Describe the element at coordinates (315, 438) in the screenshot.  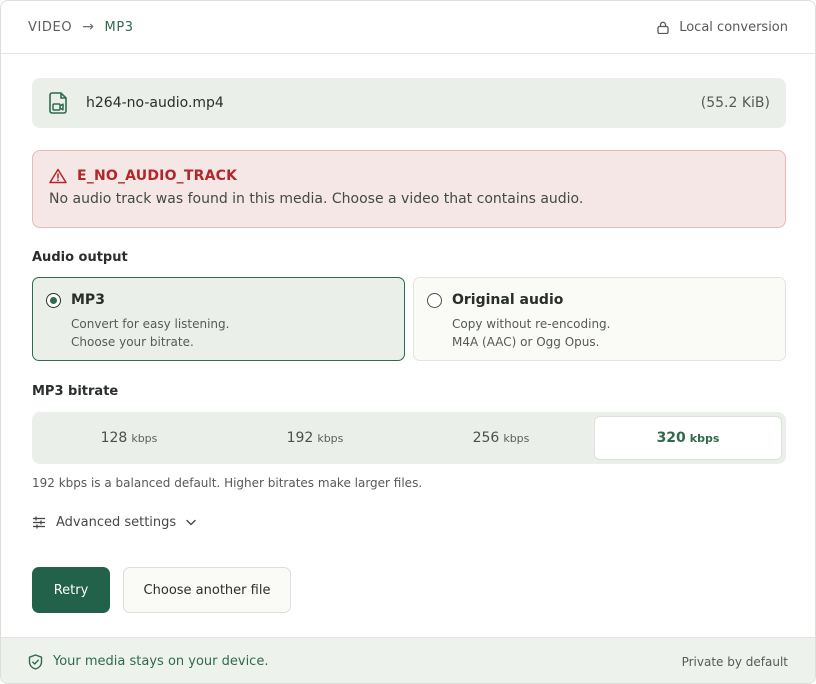
I see `bitrate-option-192: 192 kbps` at that location.